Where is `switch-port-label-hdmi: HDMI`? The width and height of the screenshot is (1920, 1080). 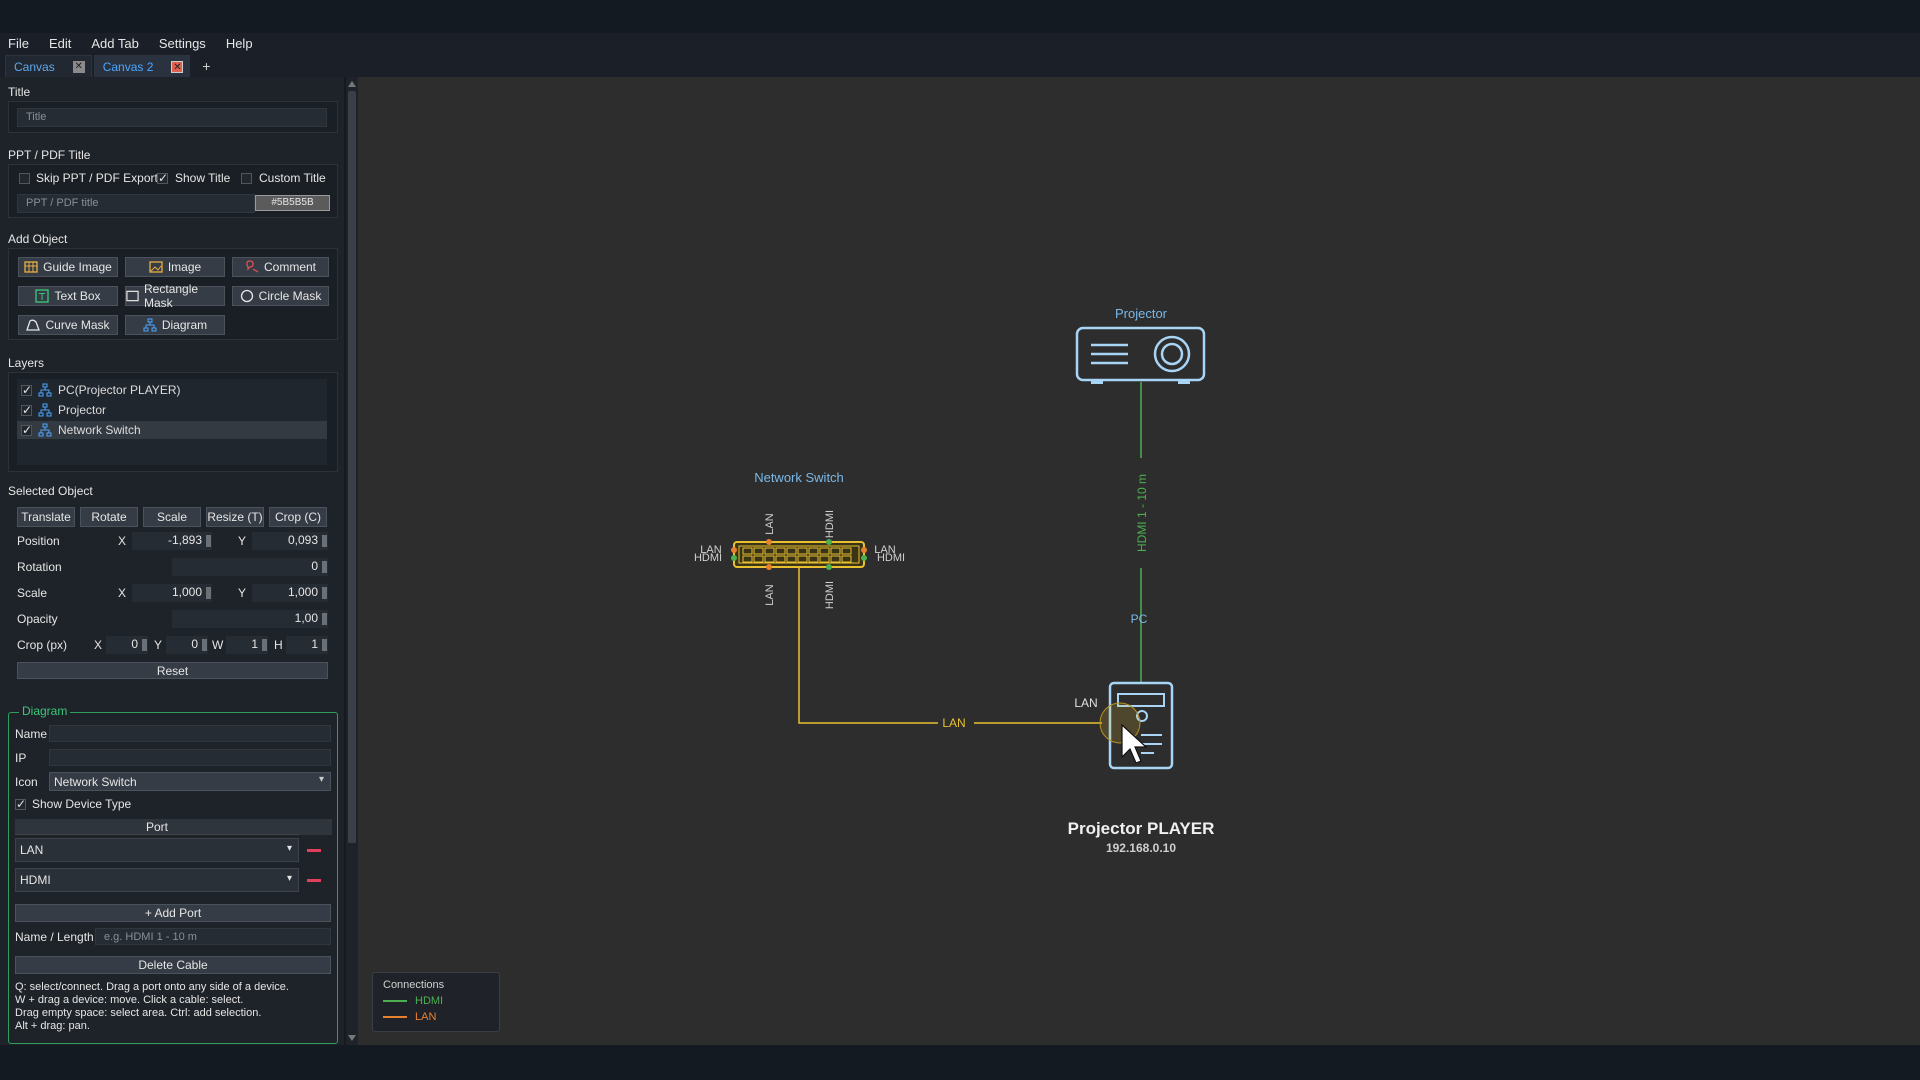 switch-port-label-hdmi: HDMI is located at coordinates (708, 558).